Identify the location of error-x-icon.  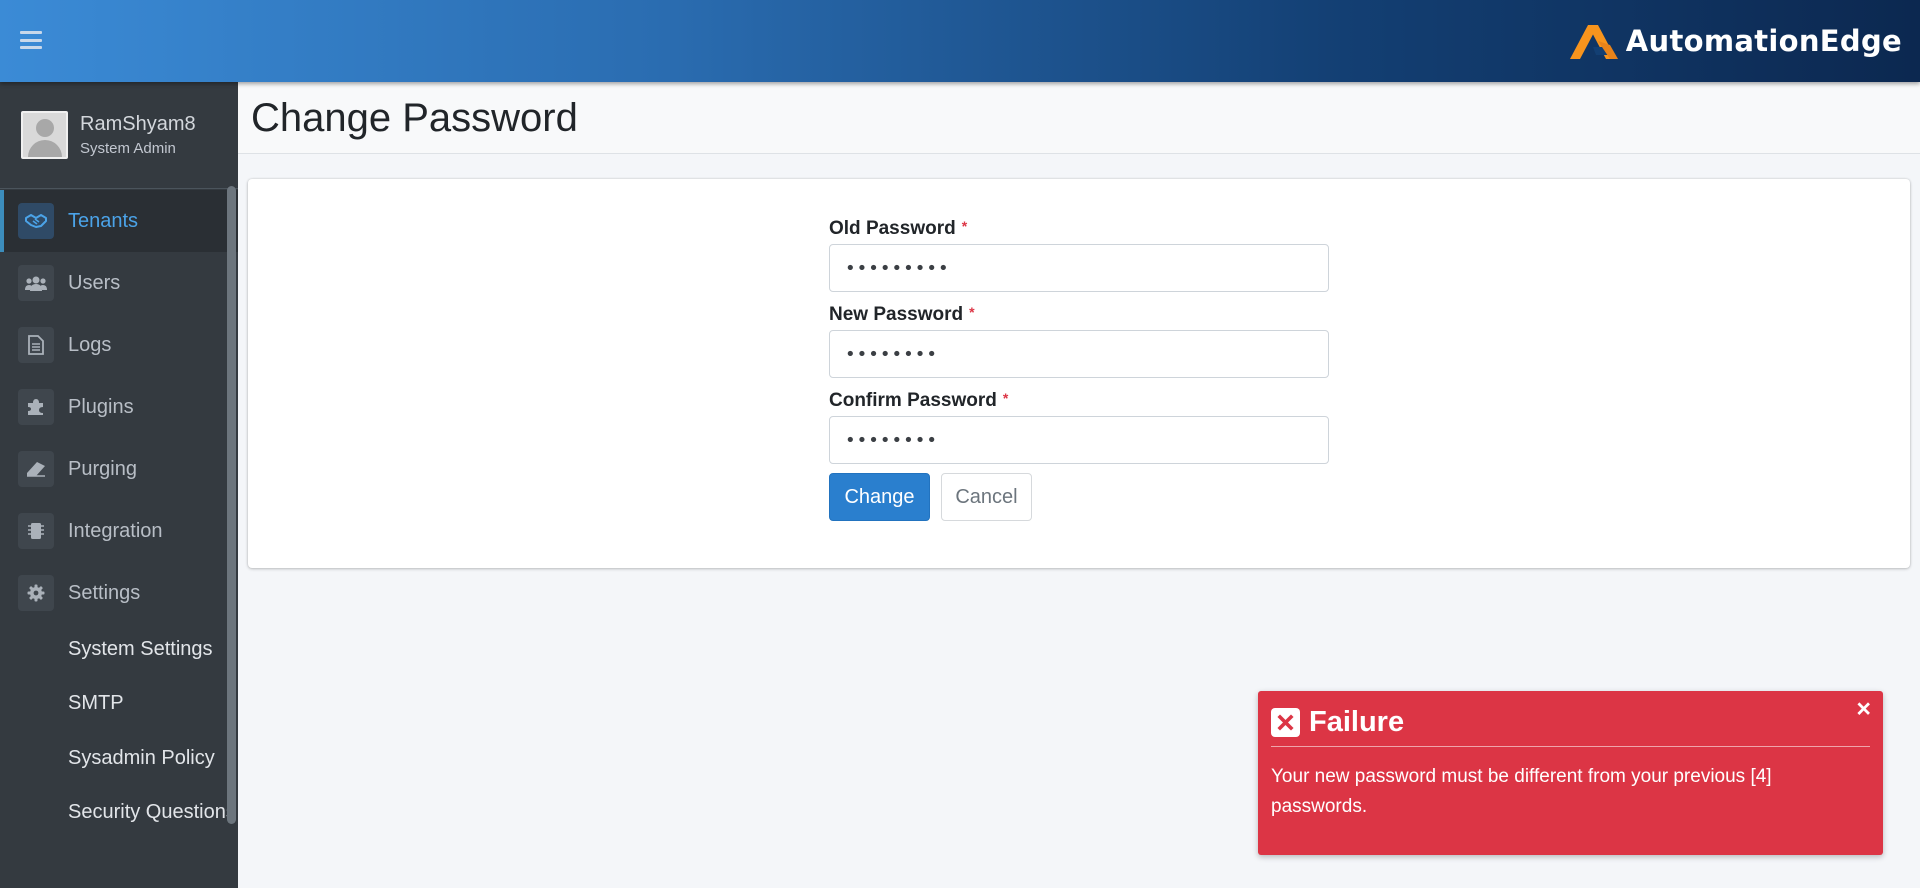
(1285, 722).